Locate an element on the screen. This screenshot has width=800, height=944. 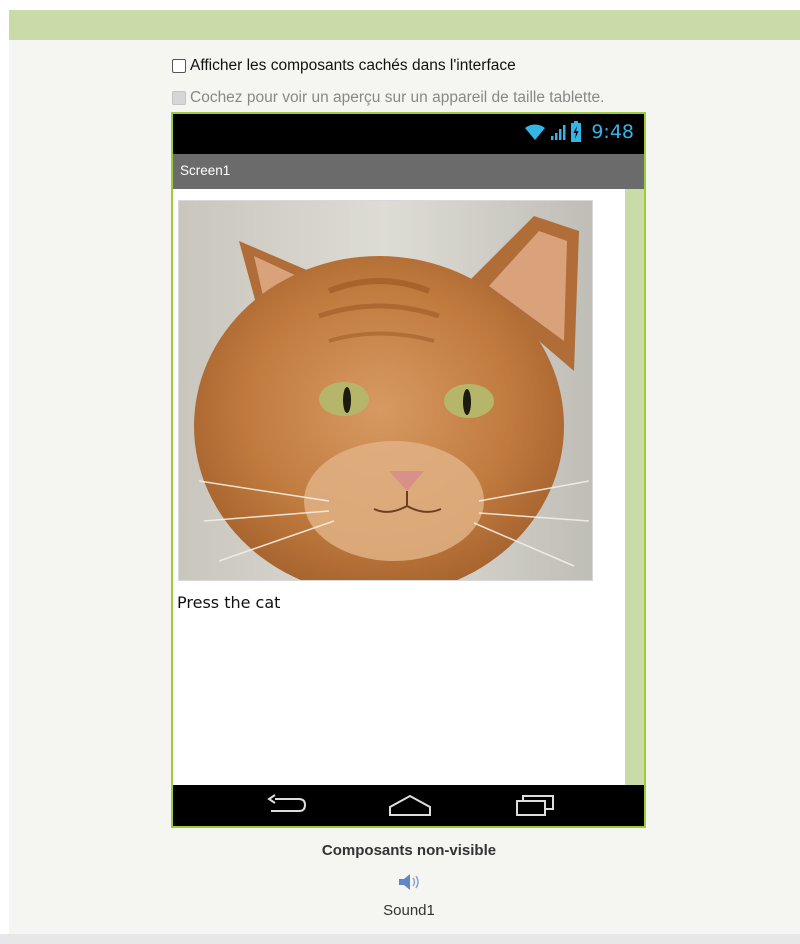
signal-icon is located at coordinates (558, 132).